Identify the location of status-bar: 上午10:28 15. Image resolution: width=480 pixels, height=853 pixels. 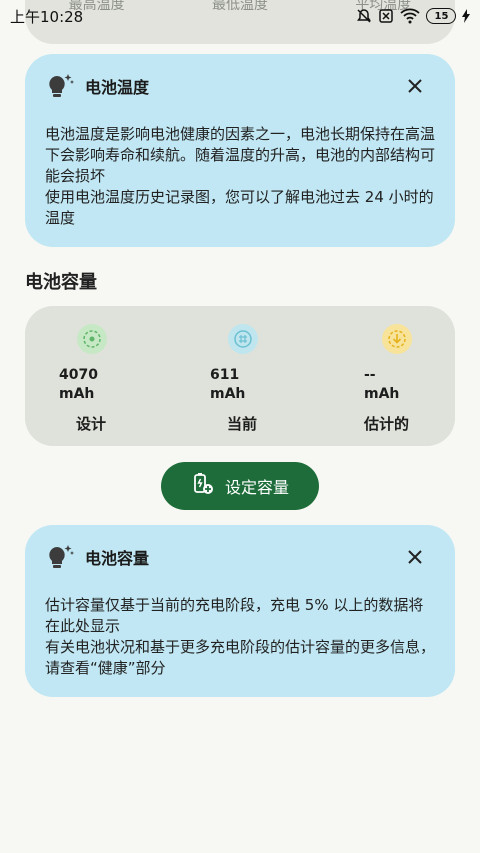
(240, 16).